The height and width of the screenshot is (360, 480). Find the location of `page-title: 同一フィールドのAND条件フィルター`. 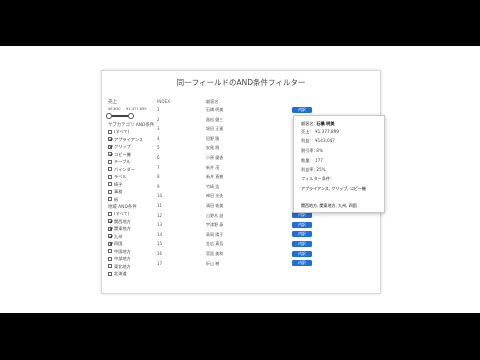

page-title: 同一フィールドのAND条件フィルター is located at coordinates (241, 82).